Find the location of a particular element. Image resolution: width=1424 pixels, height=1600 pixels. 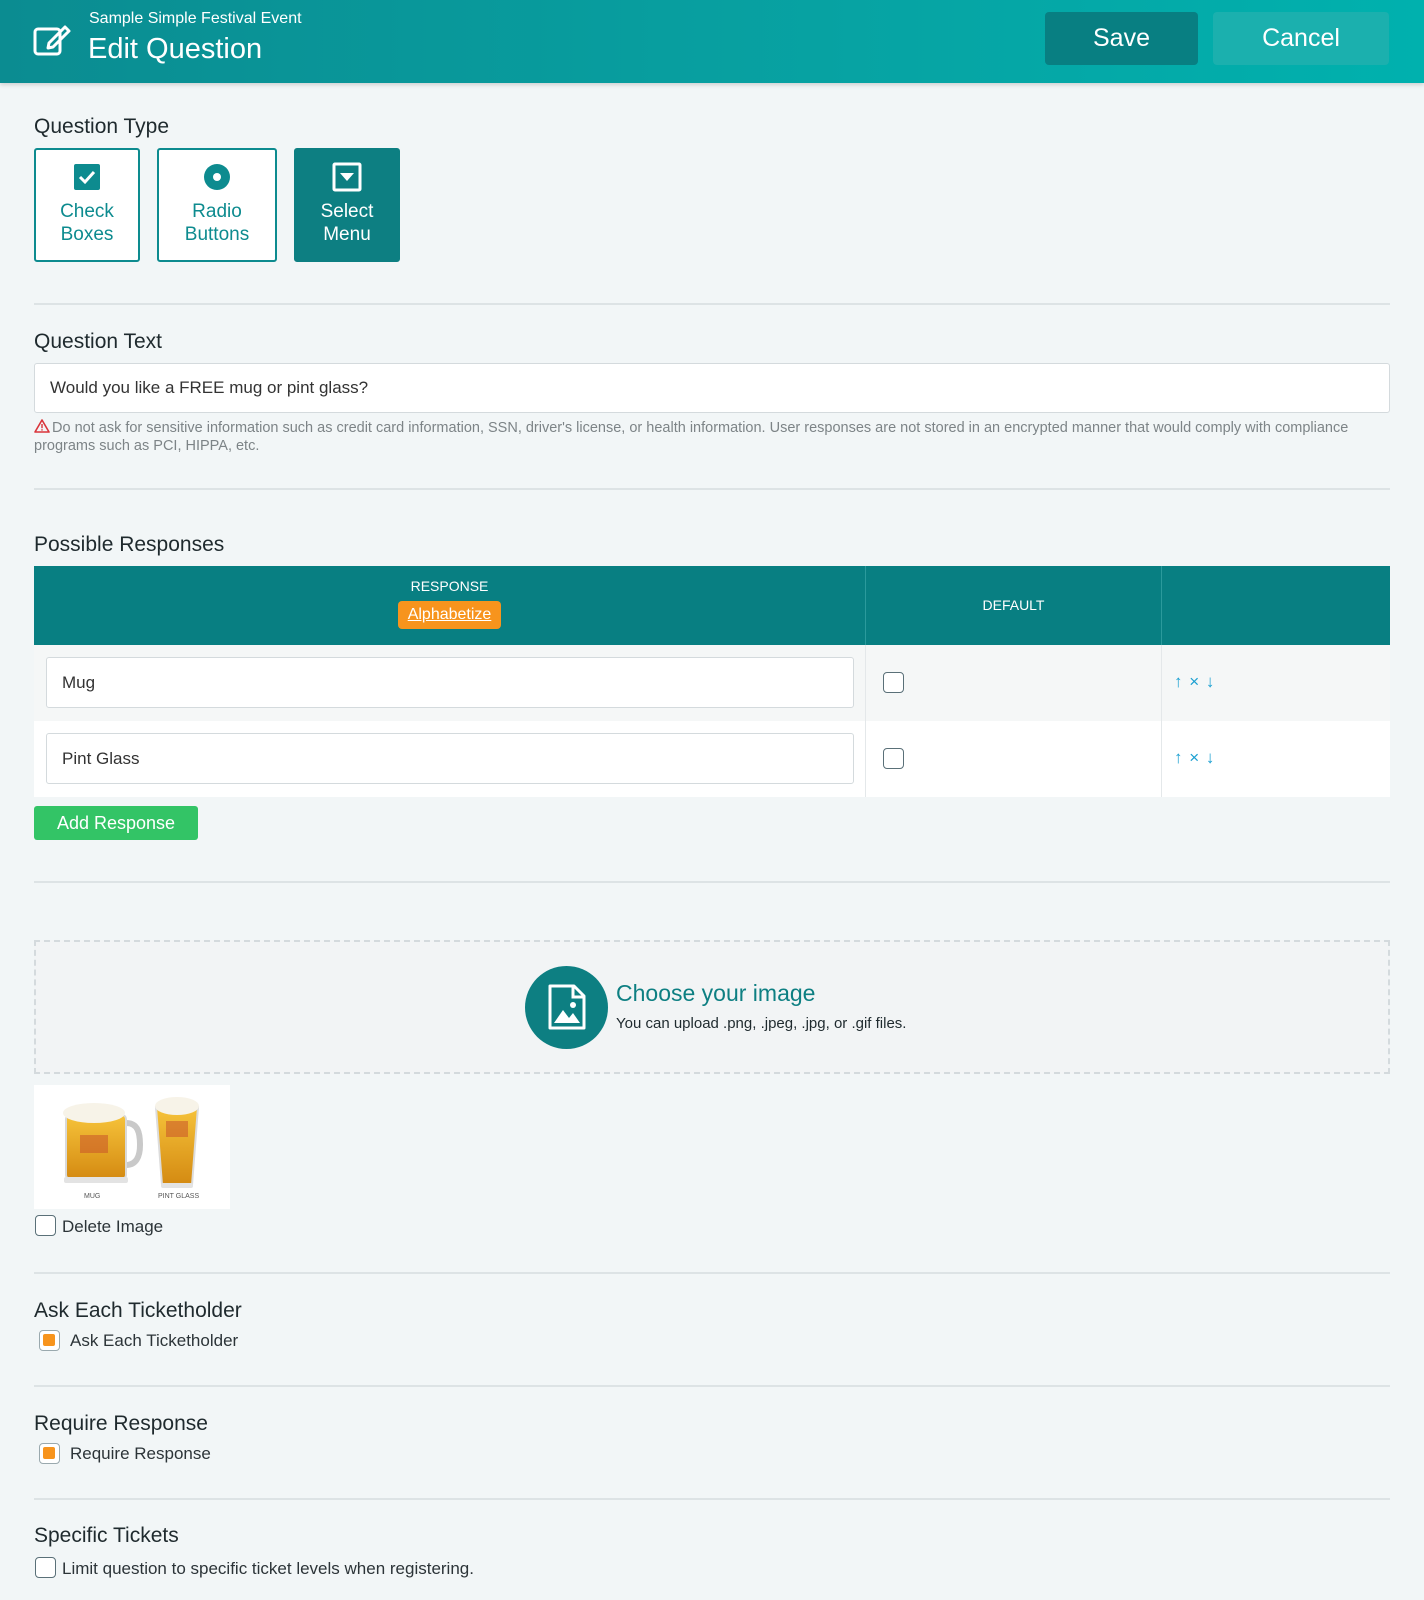

type-select-menu: Select Menu is located at coordinates (347, 205).